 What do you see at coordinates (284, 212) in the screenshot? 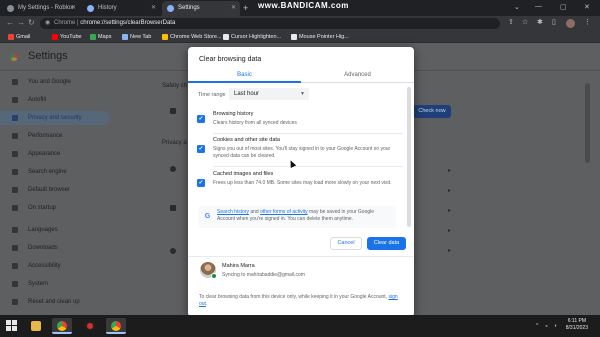
I see `other-activity-link: other forms of activity` at bounding box center [284, 212].